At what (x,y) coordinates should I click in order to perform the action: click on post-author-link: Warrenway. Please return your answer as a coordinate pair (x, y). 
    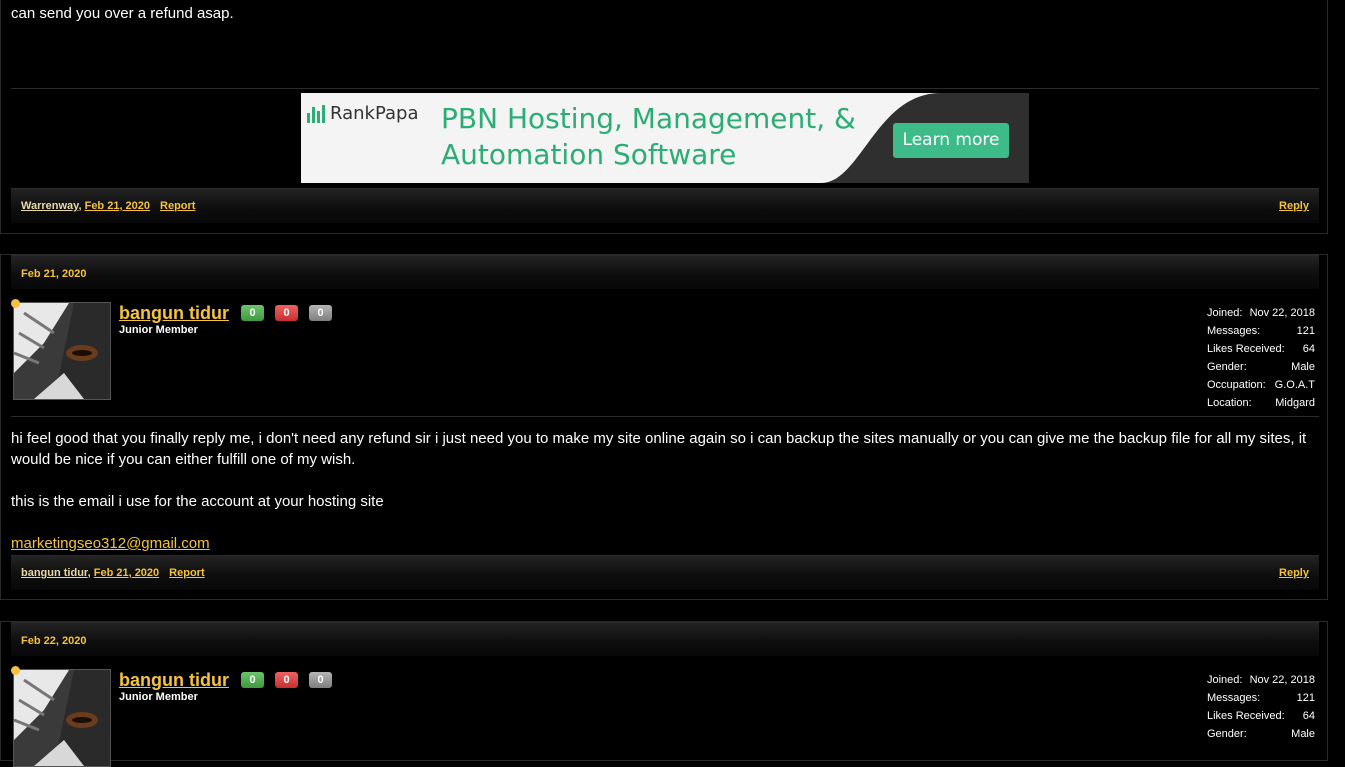
    Looking at the image, I should click on (49, 206).